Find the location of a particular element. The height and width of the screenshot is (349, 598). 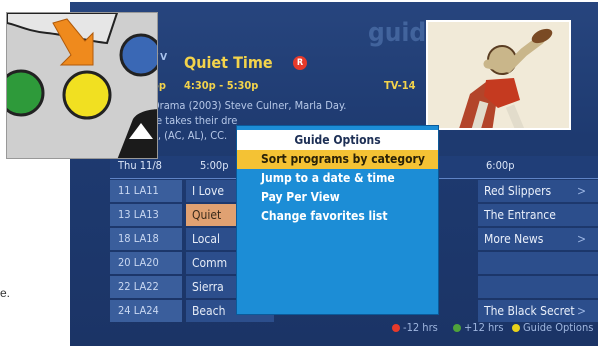

footer-forward: +12 hrs is located at coordinates (478, 327).